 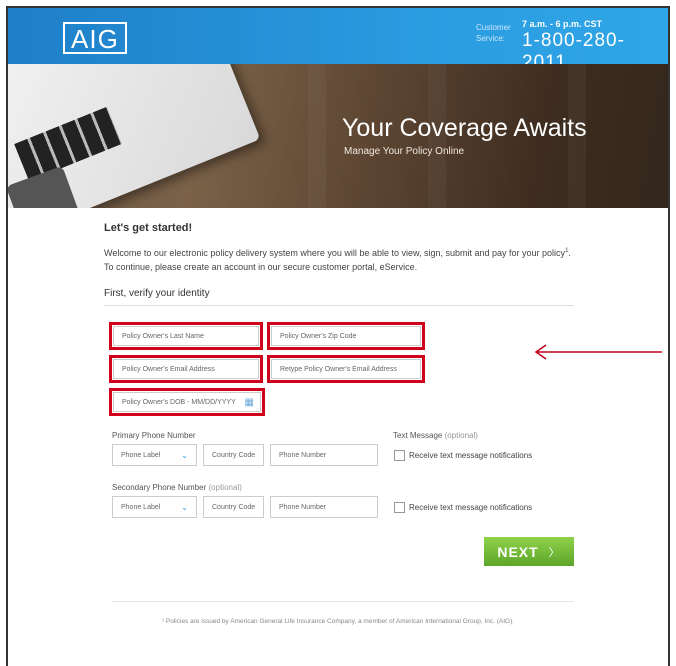 What do you see at coordinates (464, 128) in the screenshot?
I see `hero-title: Your Coverage Awaits` at bounding box center [464, 128].